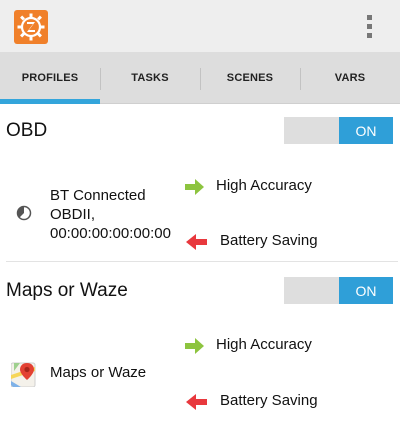  What do you see at coordinates (50, 101) in the screenshot?
I see `tab-selected-indicator` at bounding box center [50, 101].